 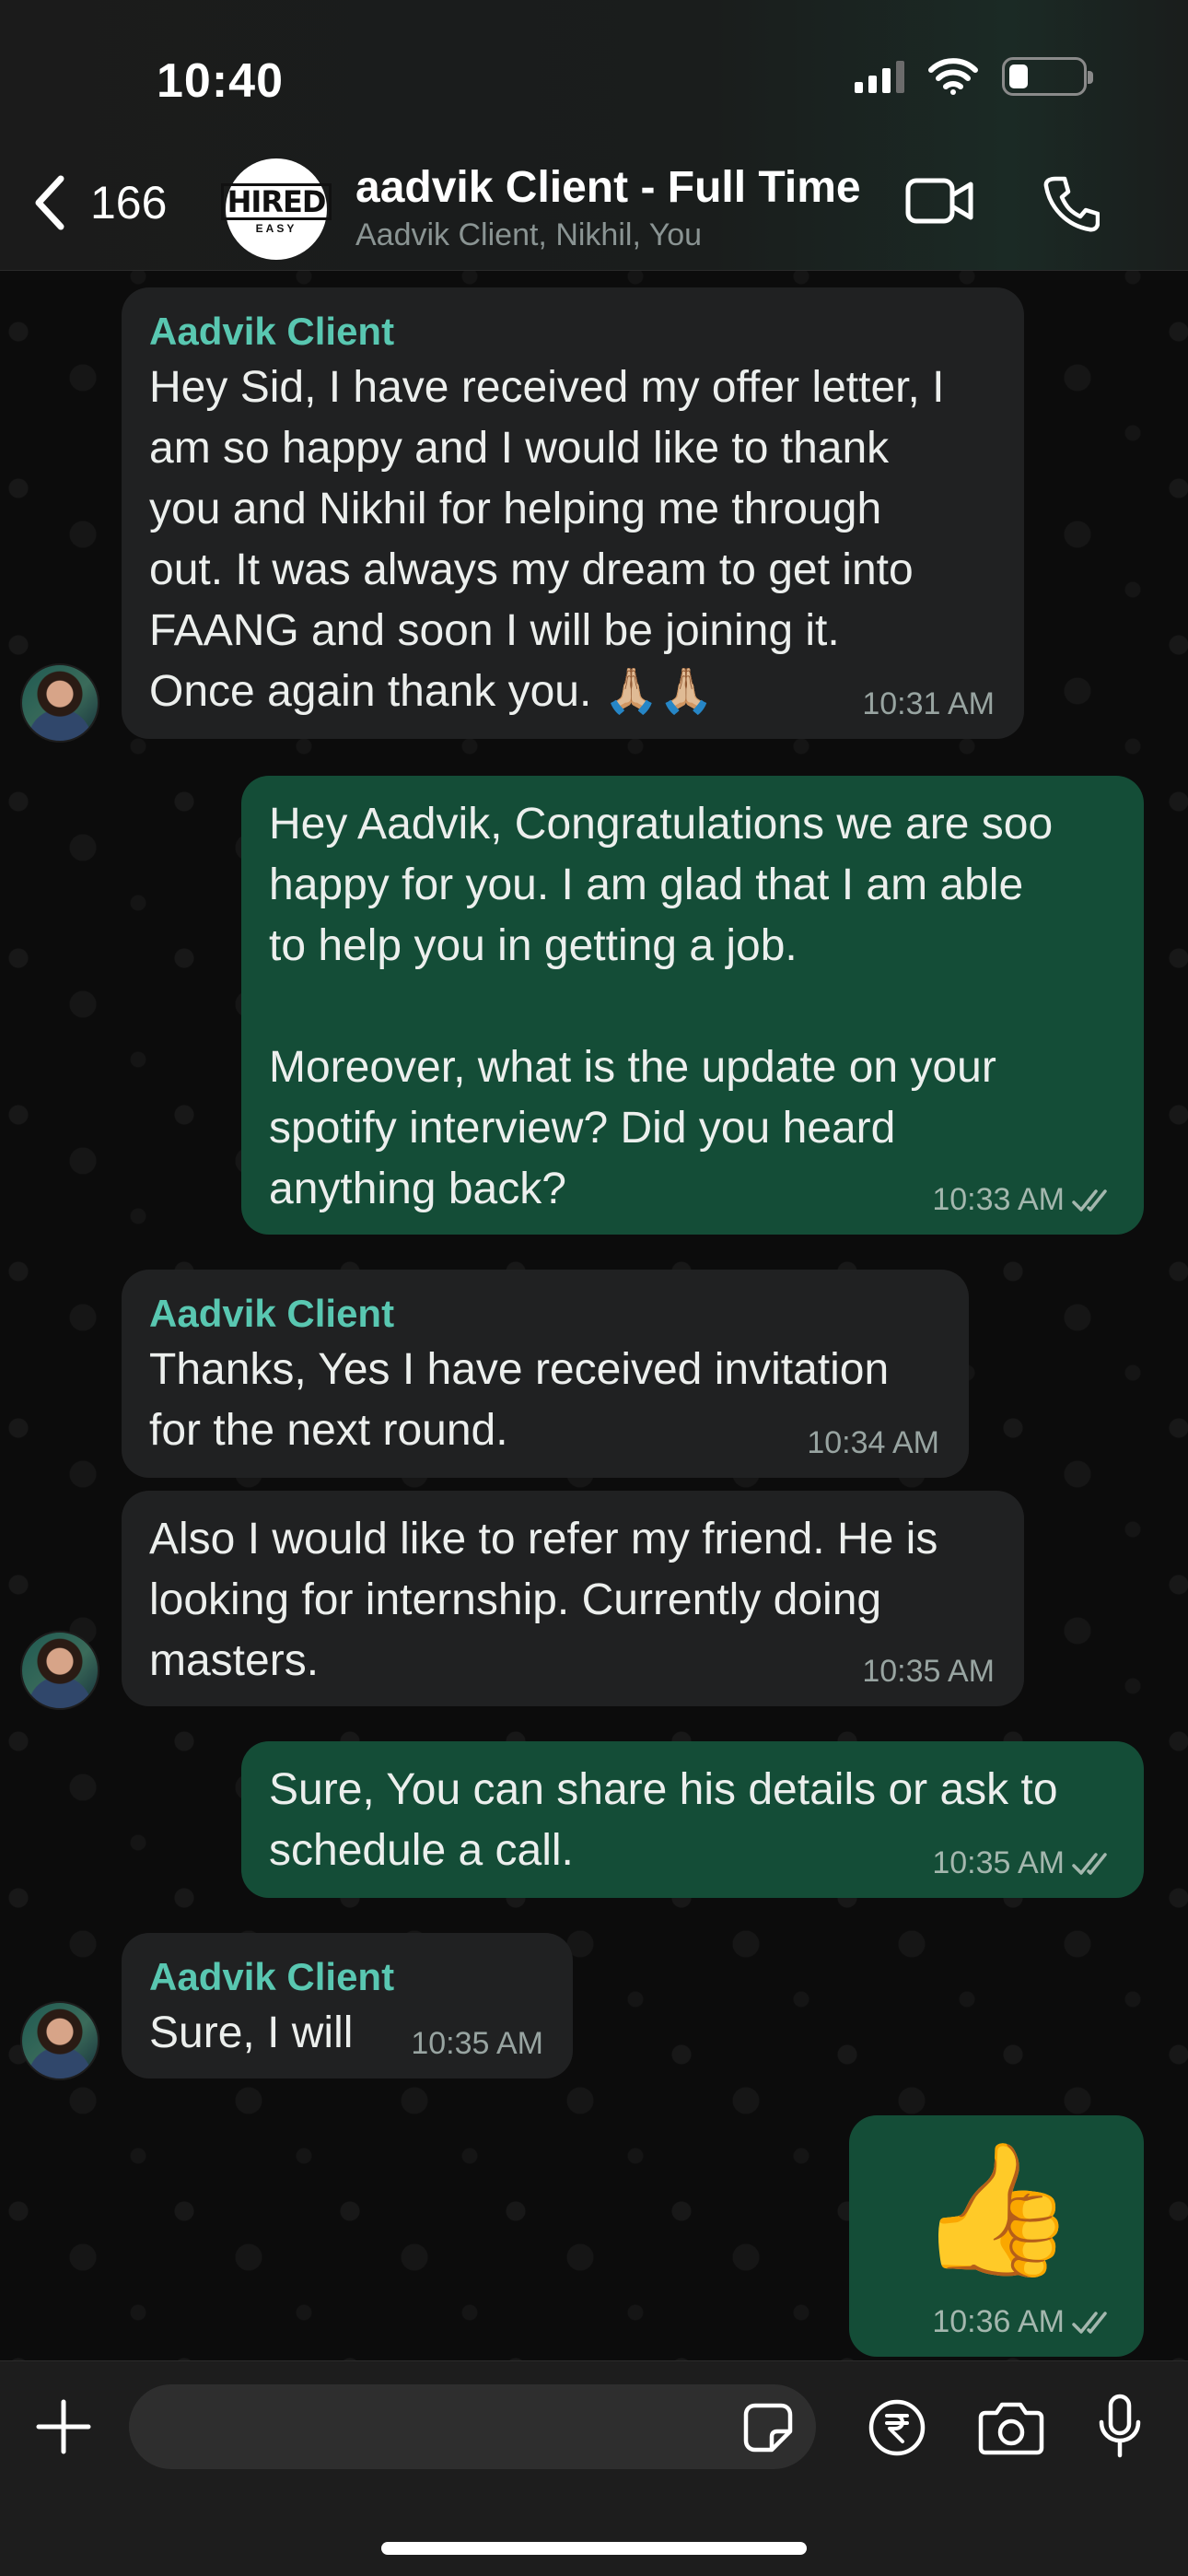 I want to click on video-call-icon, so click(x=940, y=201).